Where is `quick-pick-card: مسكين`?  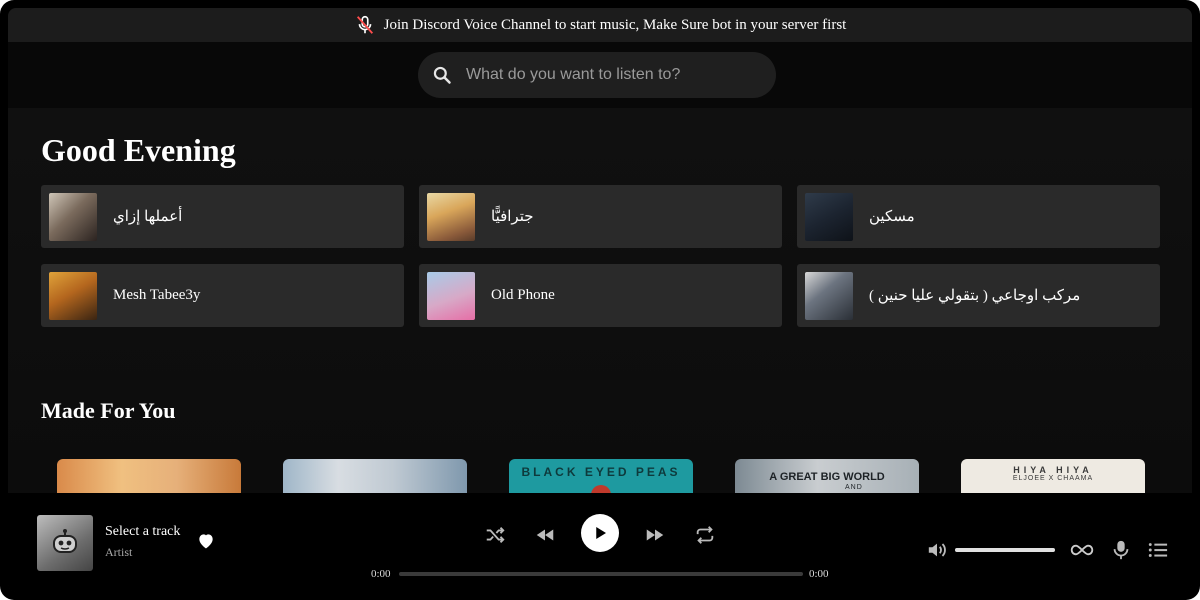
quick-pick-card: مسكين is located at coordinates (978, 216).